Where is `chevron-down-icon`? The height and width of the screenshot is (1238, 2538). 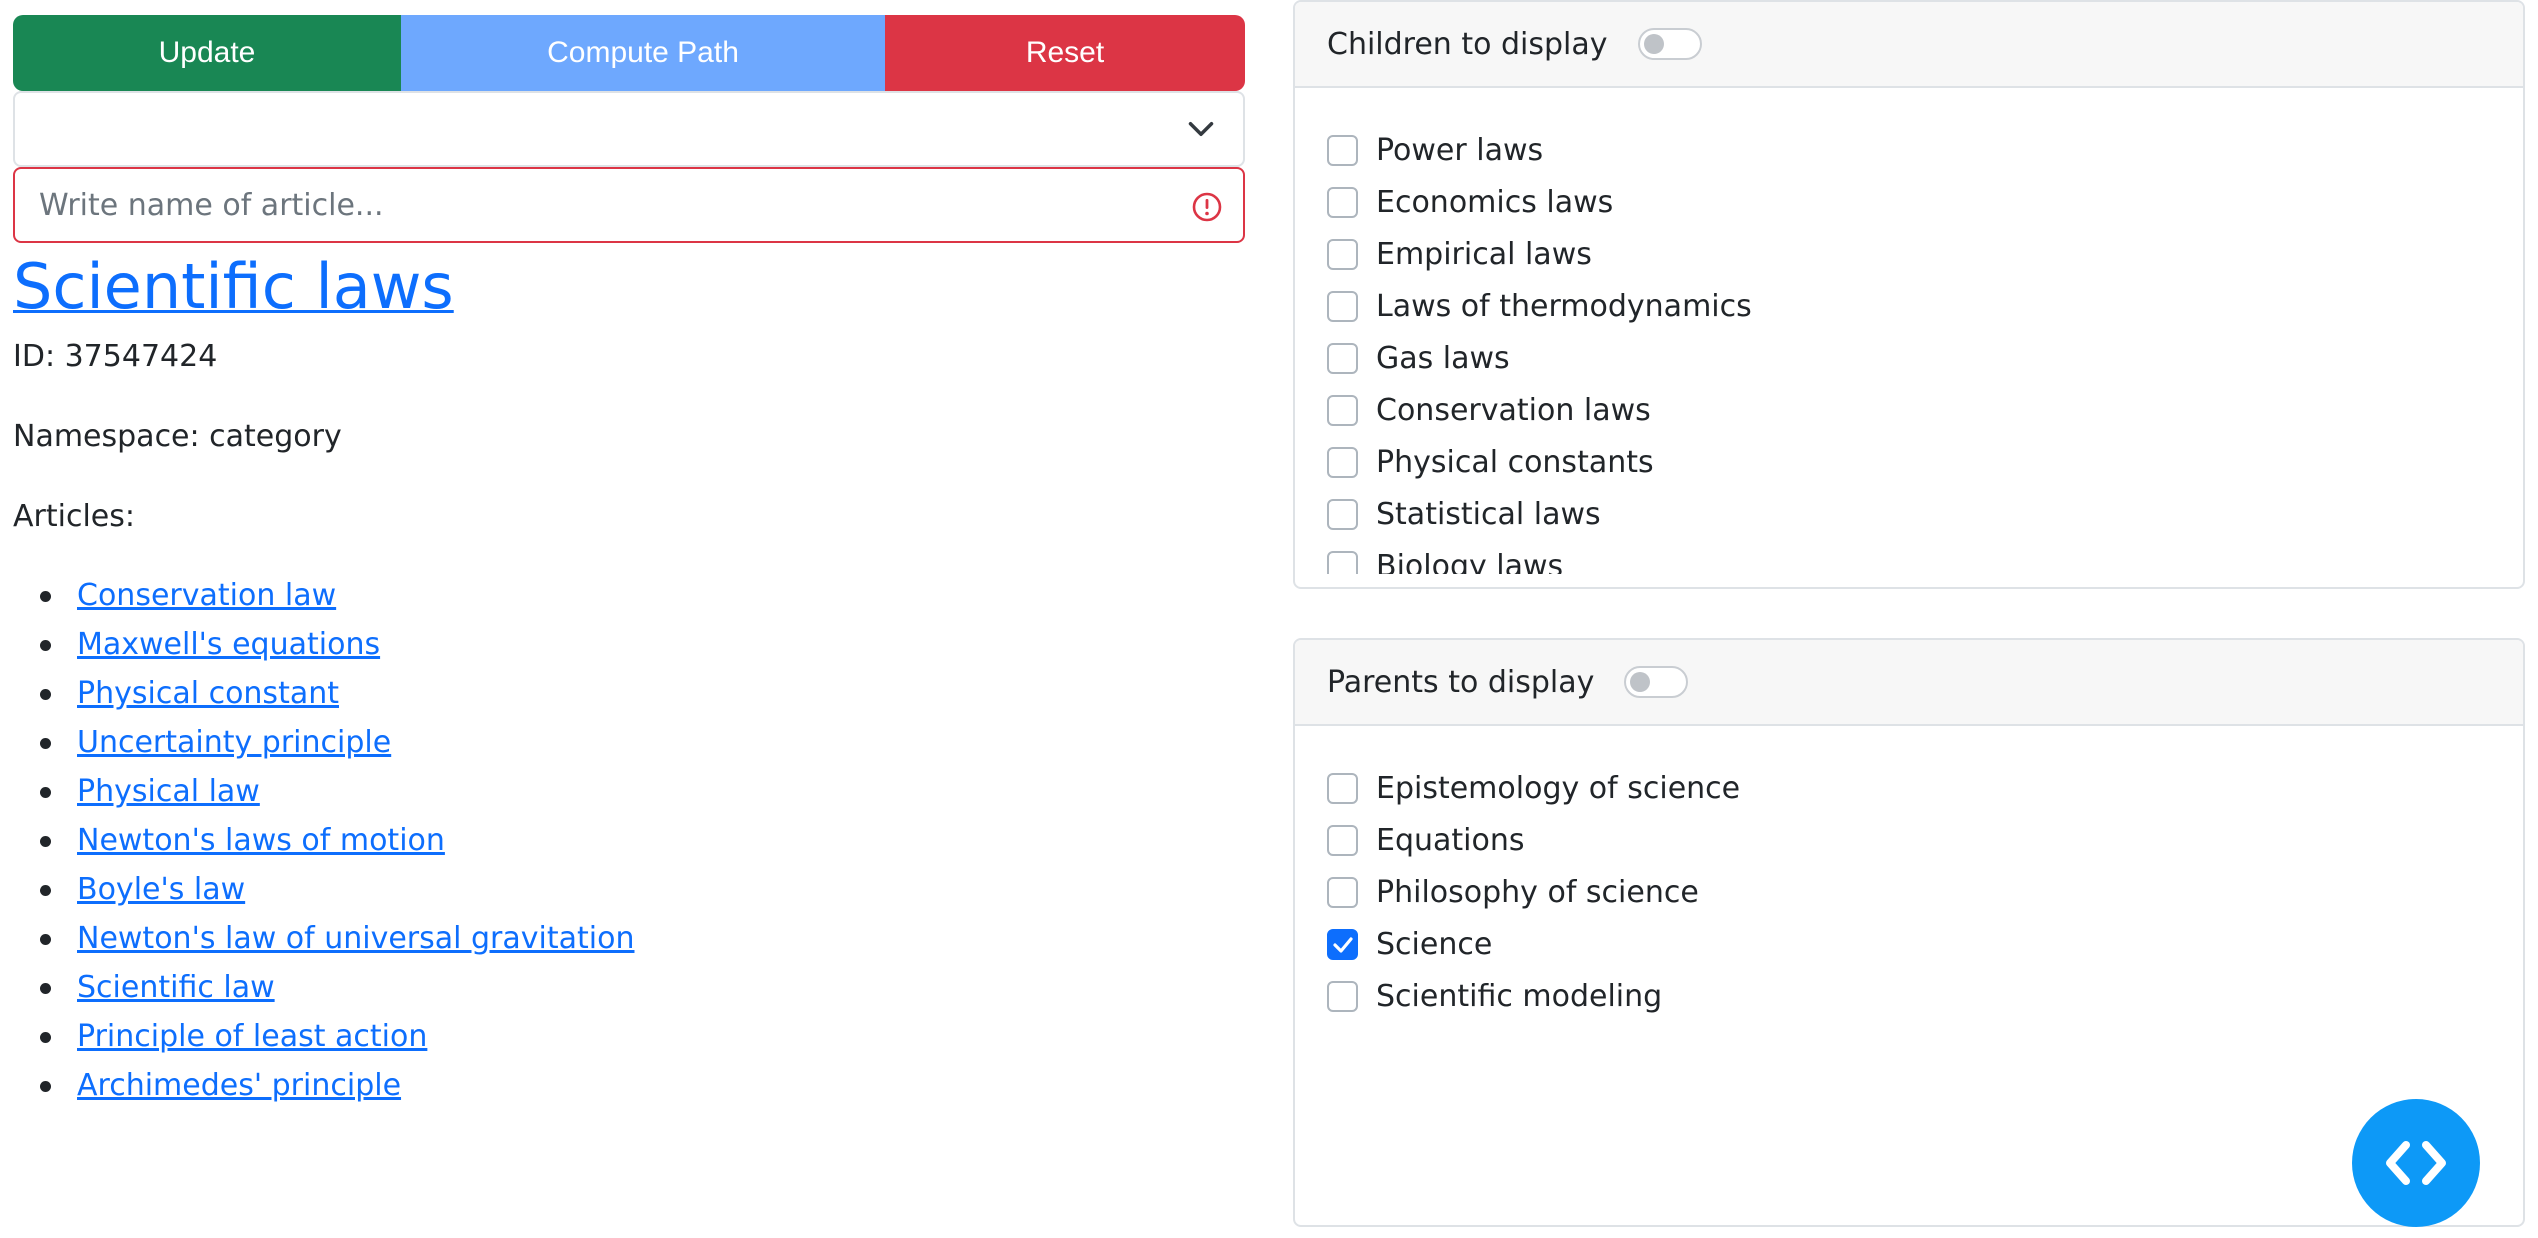
chevron-down-icon is located at coordinates (1201, 129).